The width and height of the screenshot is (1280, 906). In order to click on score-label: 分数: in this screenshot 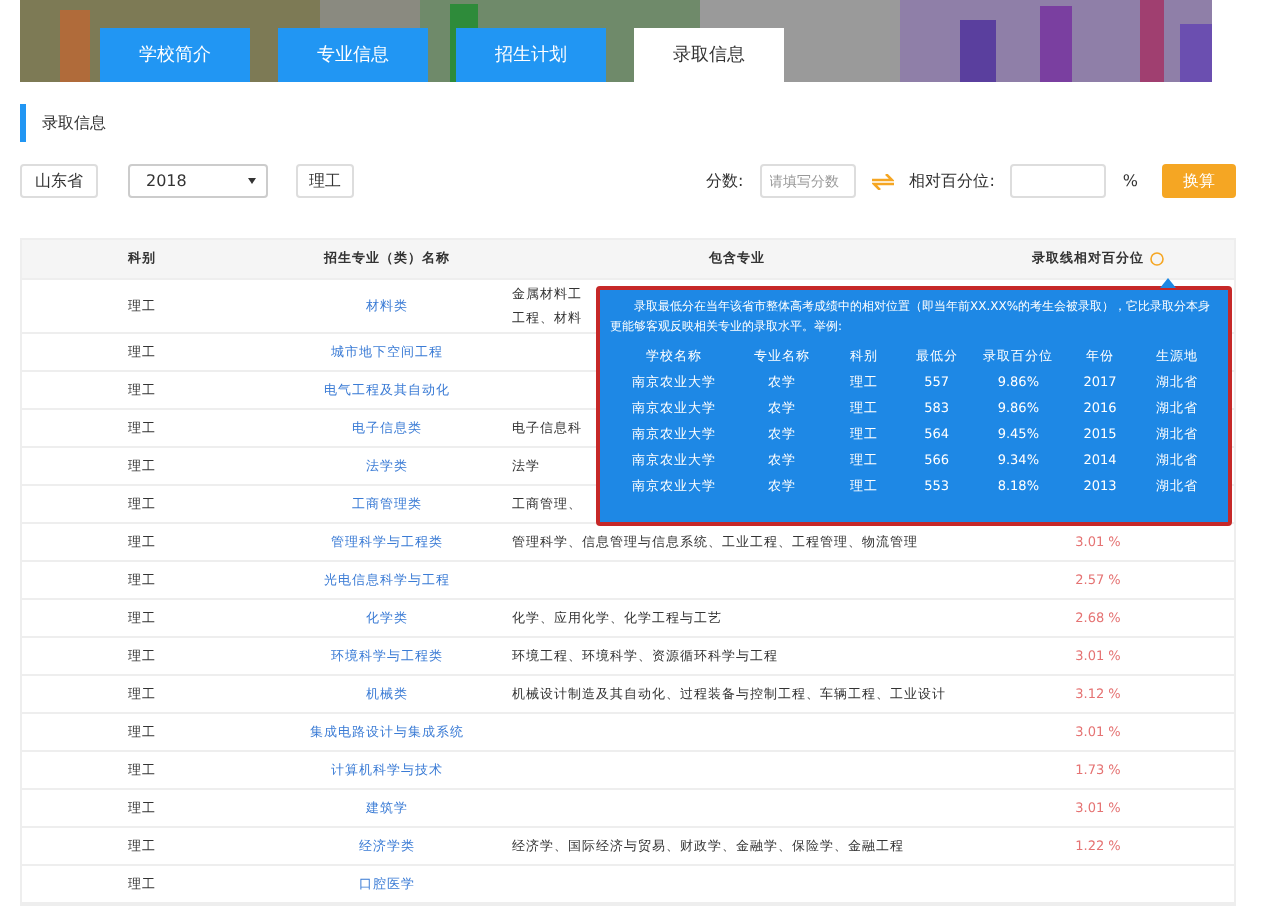, I will do `click(724, 181)`.